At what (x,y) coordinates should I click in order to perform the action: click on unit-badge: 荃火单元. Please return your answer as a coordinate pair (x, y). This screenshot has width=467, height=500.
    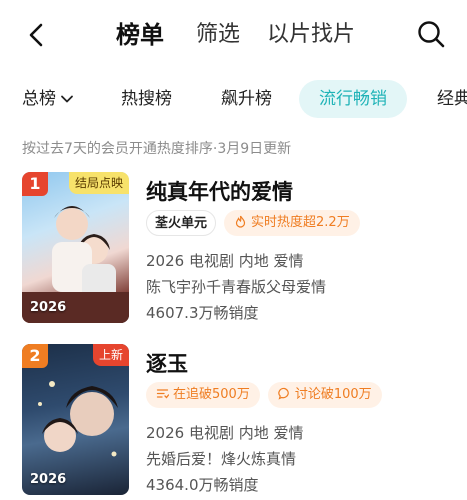
    Looking at the image, I should click on (181, 223).